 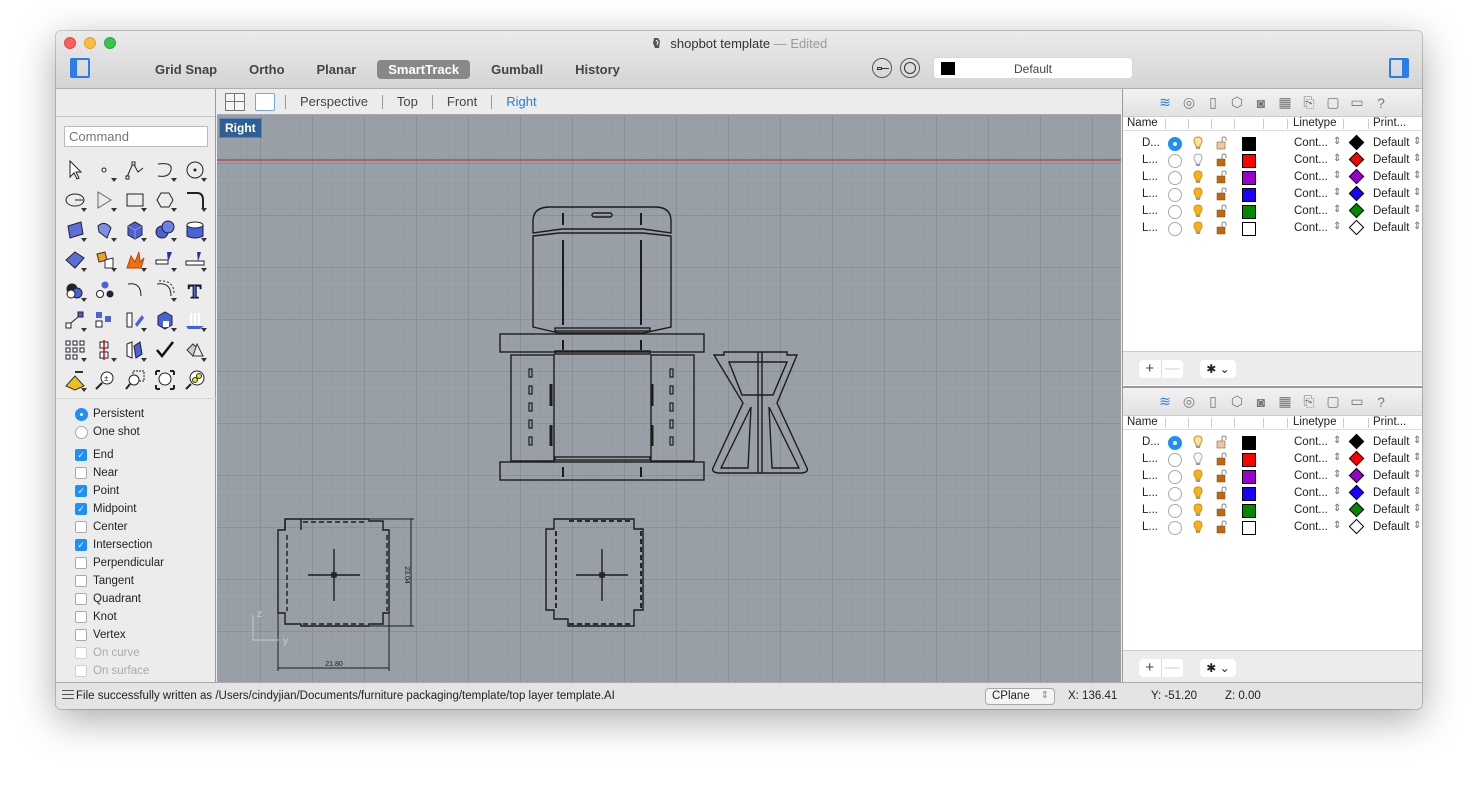 I want to click on add-layer-button: +, so click(x=1150, y=668).